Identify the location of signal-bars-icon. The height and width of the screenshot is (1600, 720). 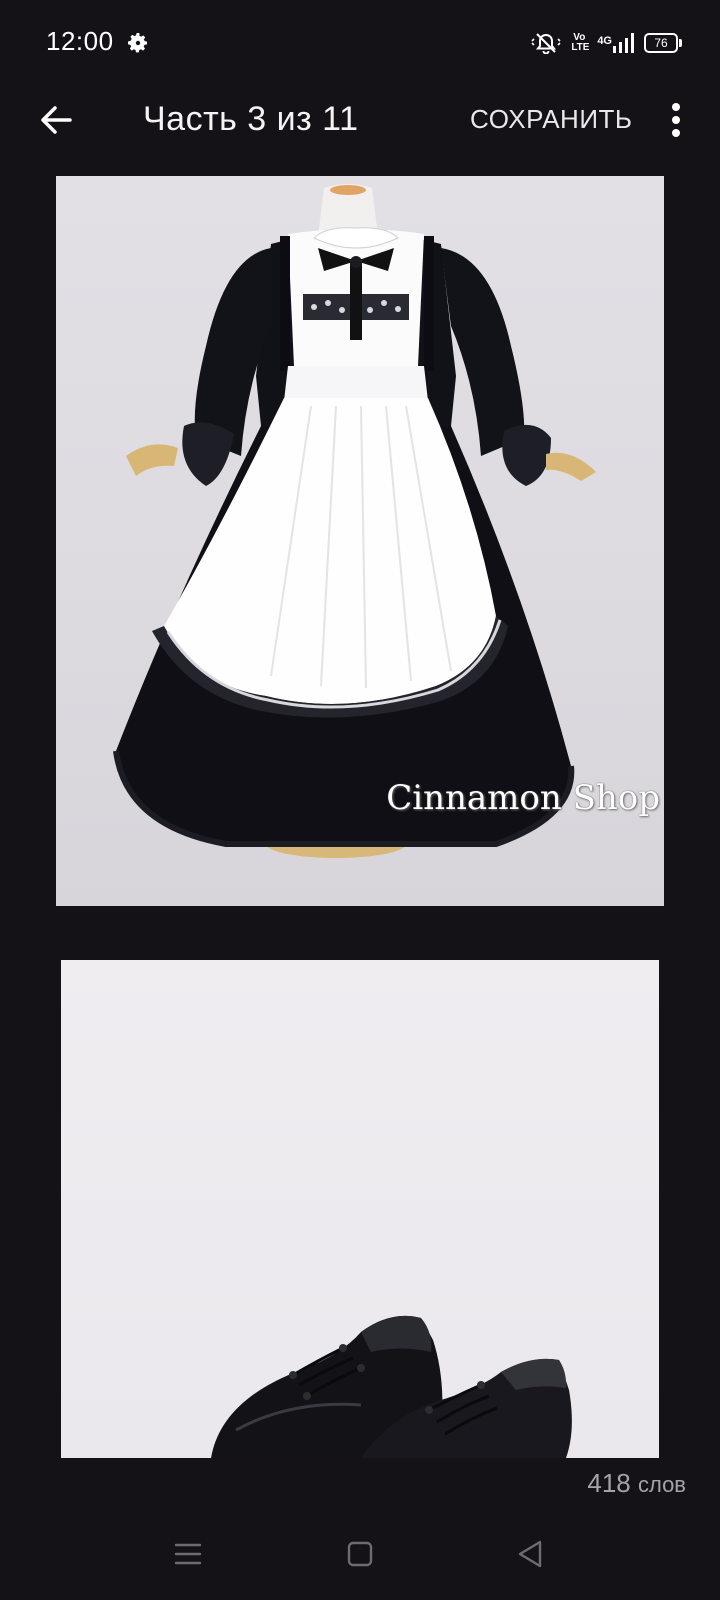
(623, 43).